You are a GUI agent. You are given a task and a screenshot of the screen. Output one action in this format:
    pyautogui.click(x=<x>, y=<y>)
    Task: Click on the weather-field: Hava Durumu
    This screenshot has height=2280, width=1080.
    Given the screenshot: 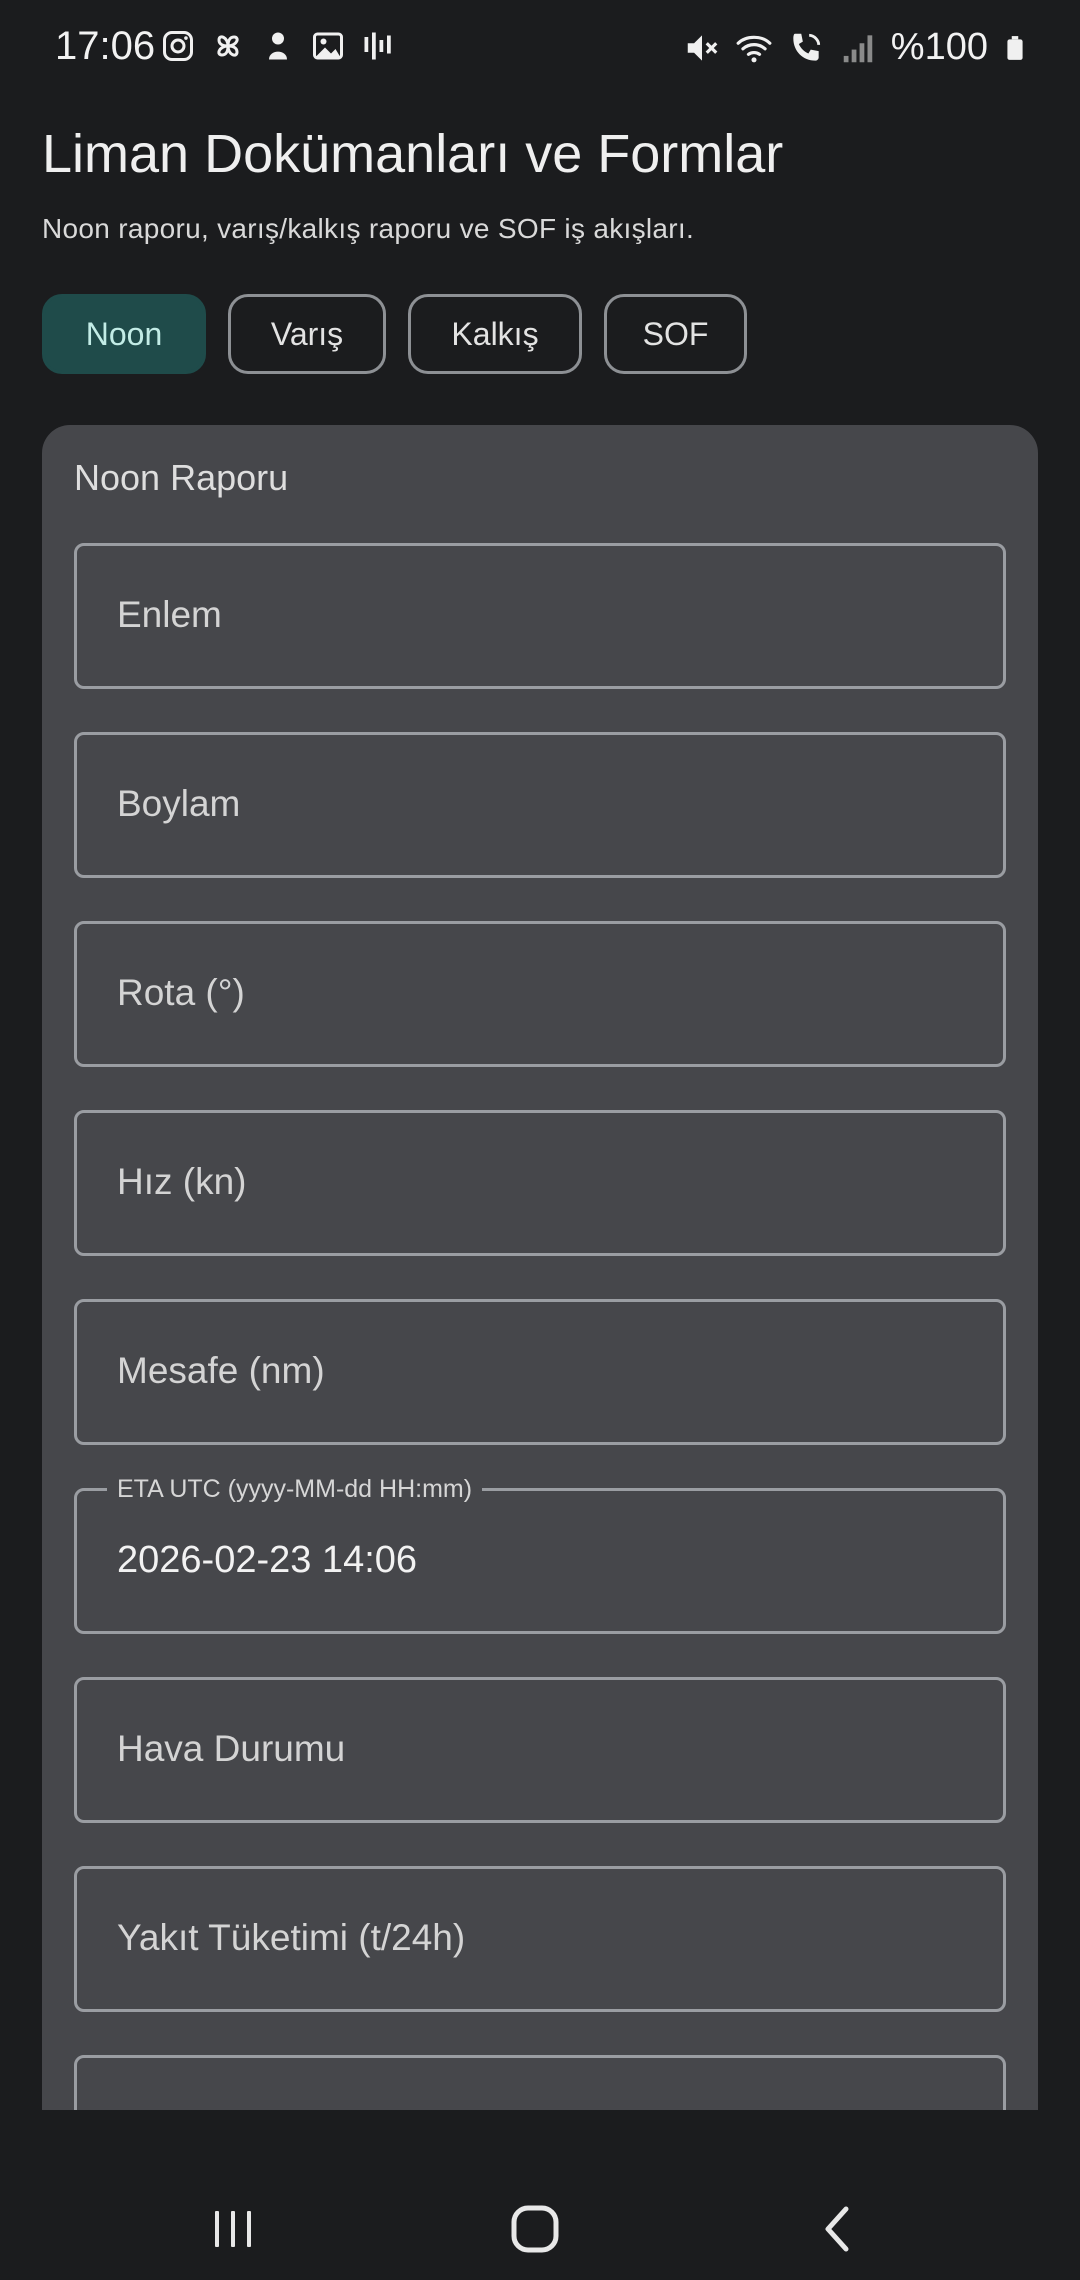 What is the action you would take?
    pyautogui.click(x=540, y=1750)
    